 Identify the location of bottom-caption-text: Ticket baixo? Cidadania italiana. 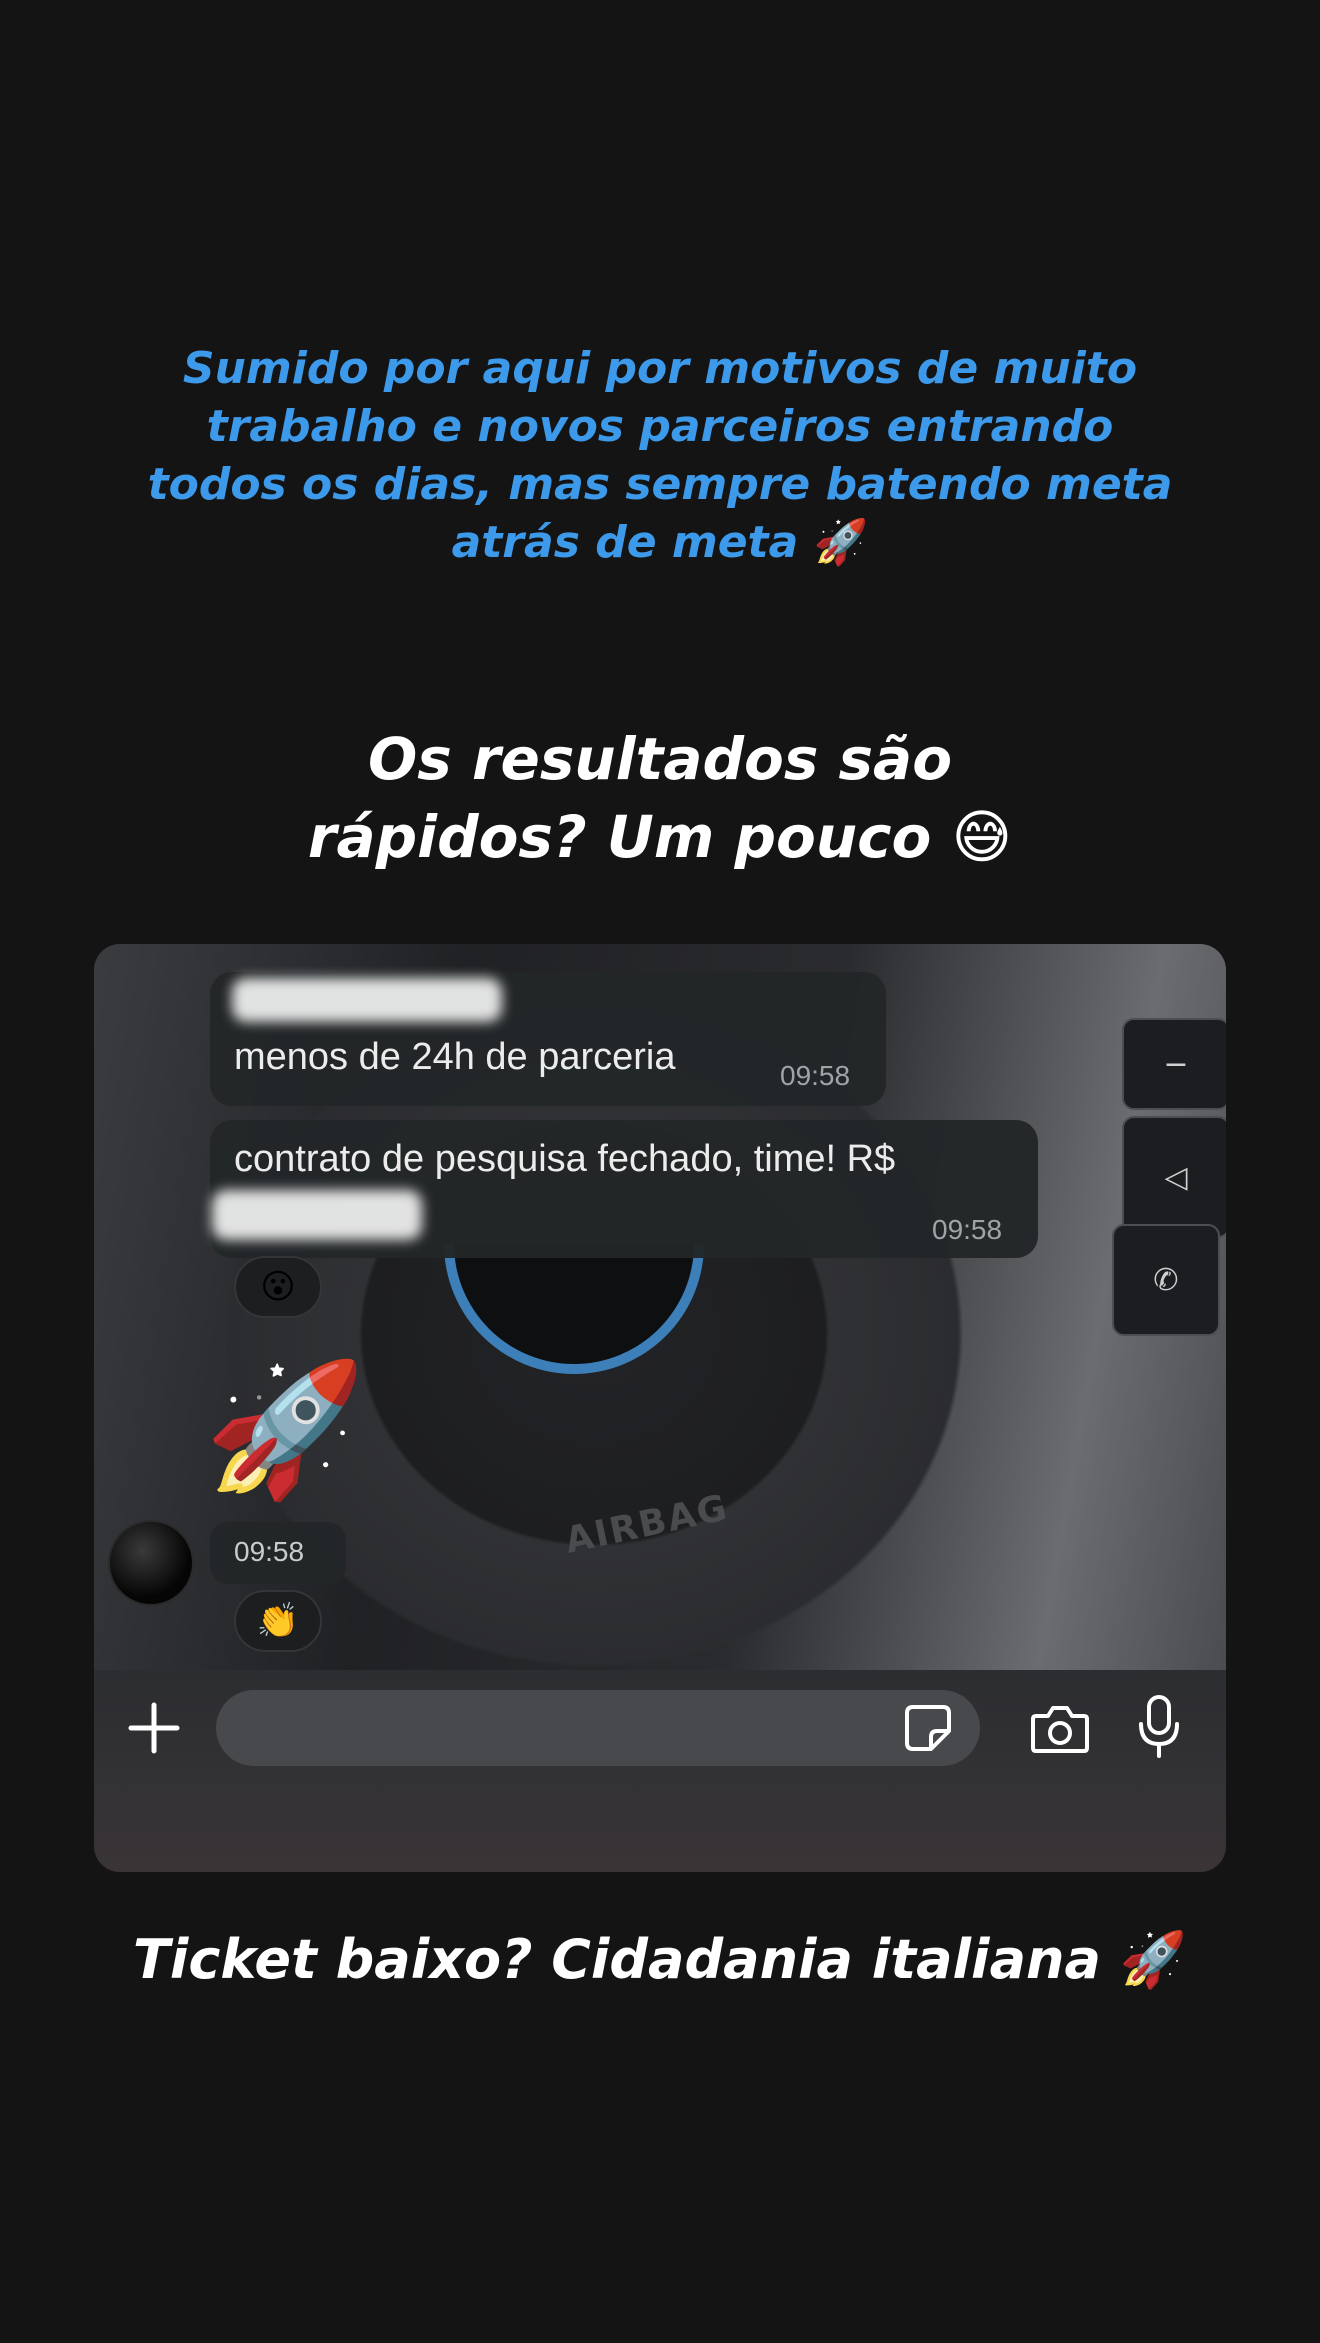
(617, 1959).